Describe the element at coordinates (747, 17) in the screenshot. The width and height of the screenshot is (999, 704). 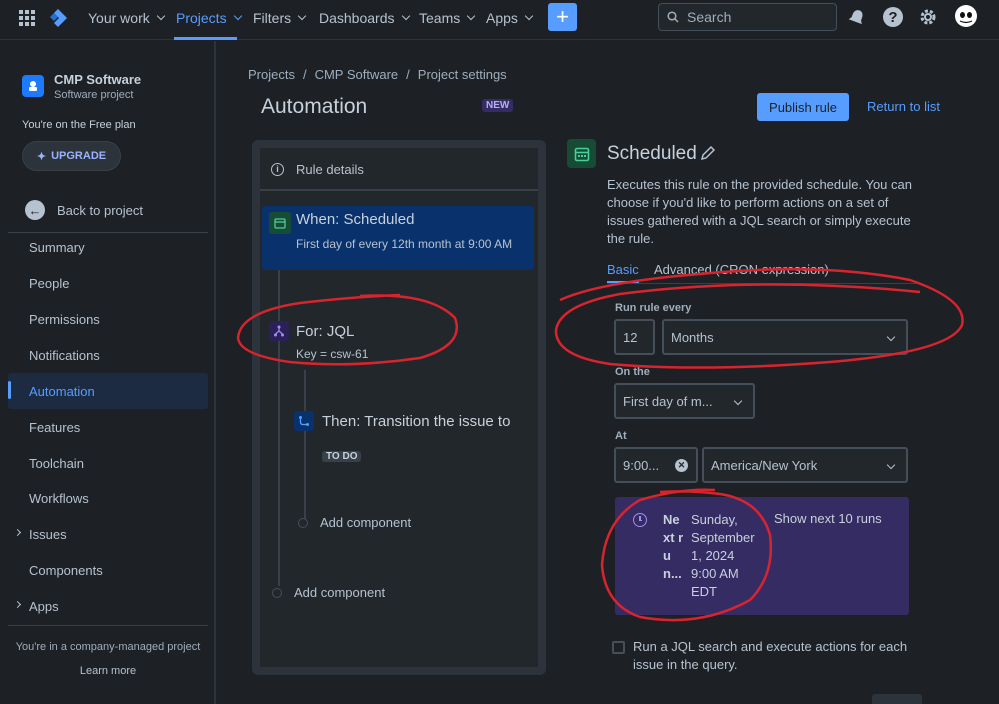
I see `search-input: Search` at that location.